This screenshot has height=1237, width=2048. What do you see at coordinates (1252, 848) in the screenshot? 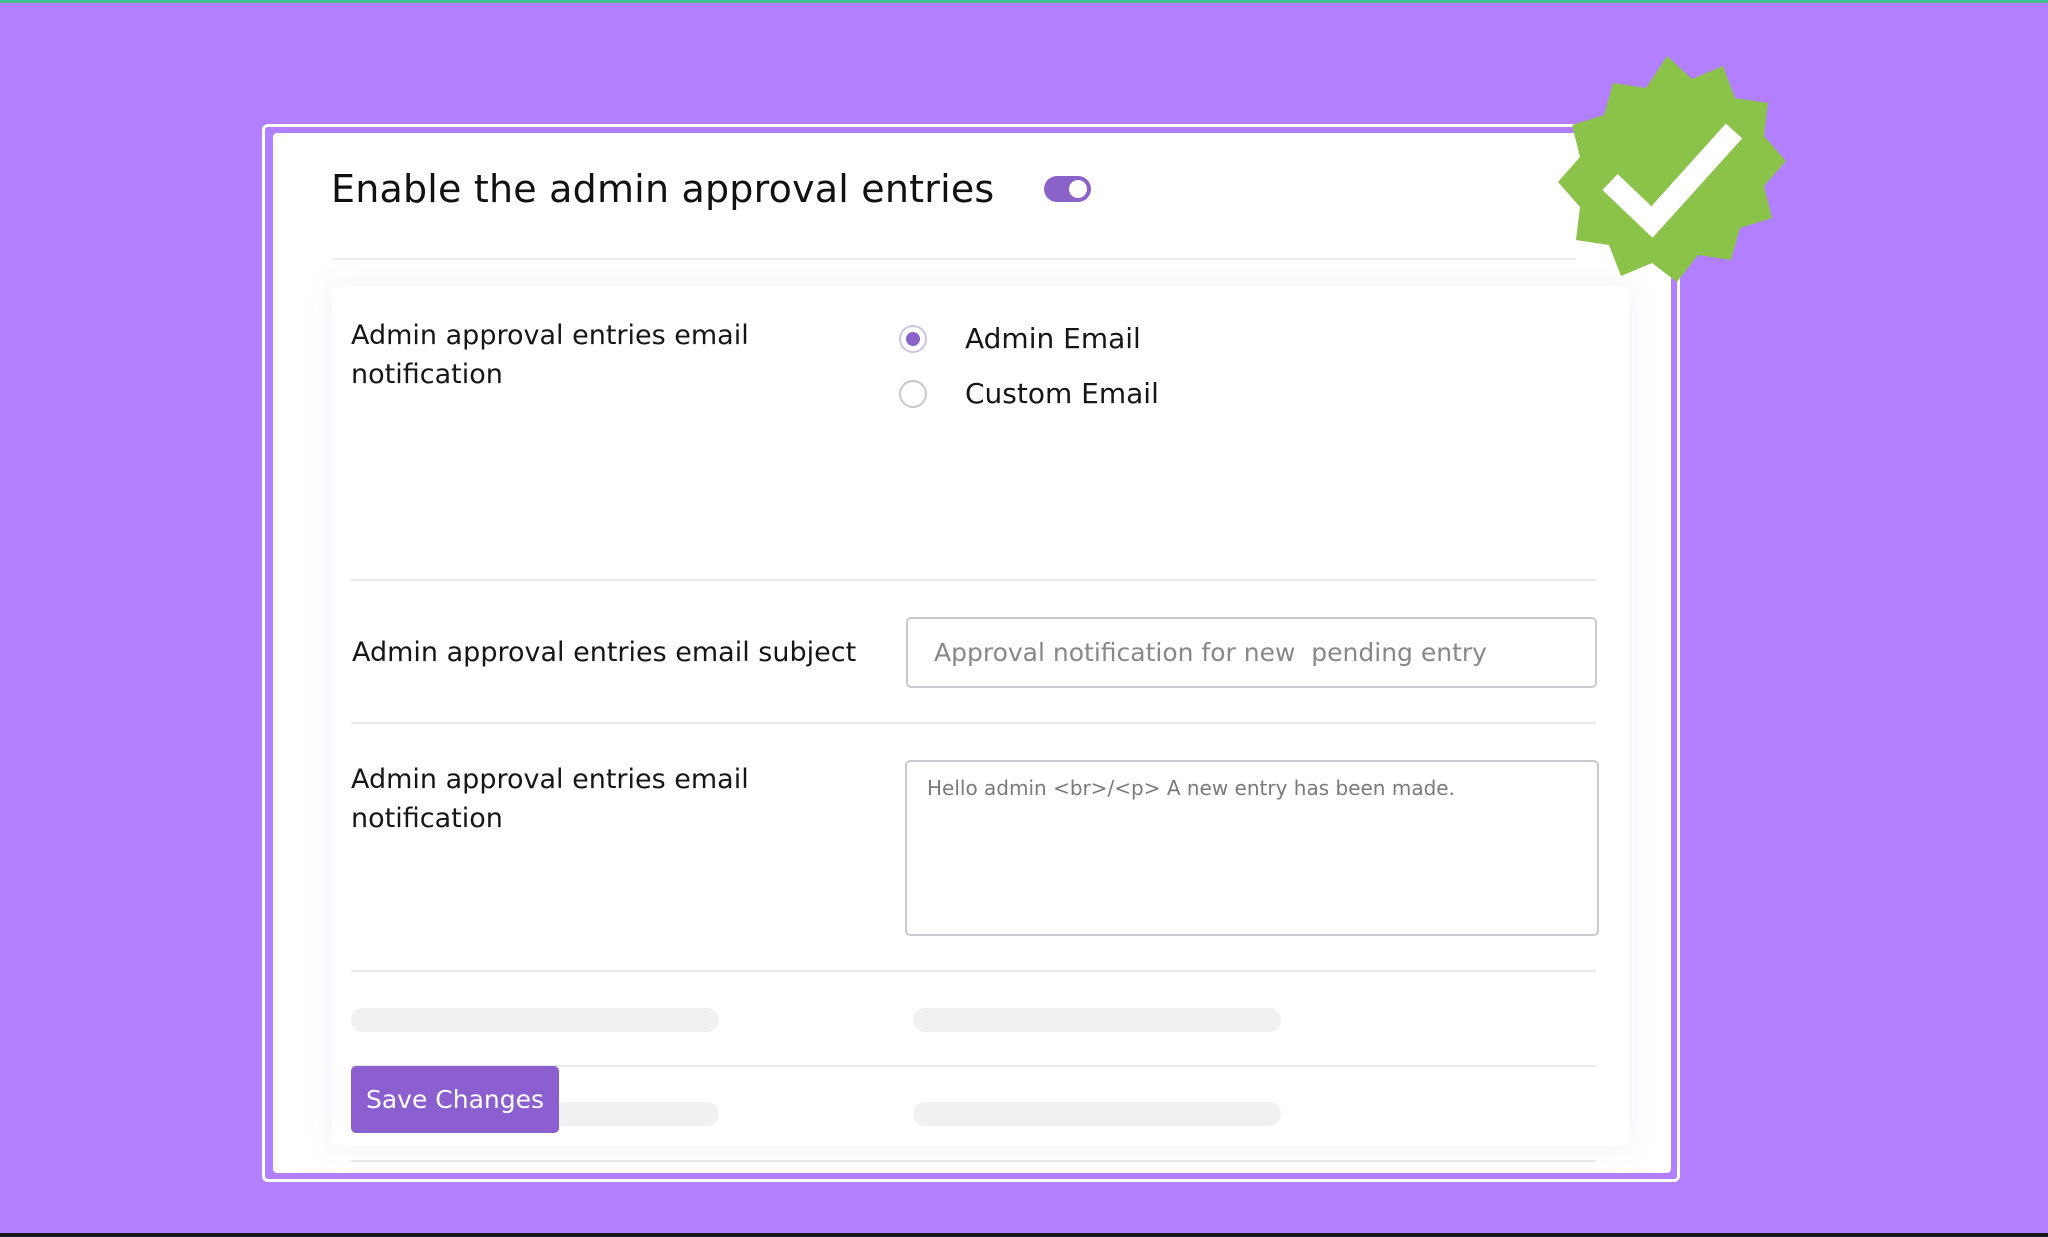
I see `email-body-textarea` at bounding box center [1252, 848].